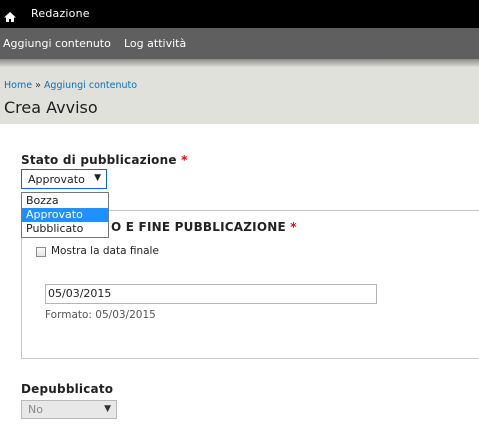 The height and width of the screenshot is (425, 479). Describe the element at coordinates (105, 251) in the screenshot. I see `show-end-date-label: Mostra la data finale` at that location.